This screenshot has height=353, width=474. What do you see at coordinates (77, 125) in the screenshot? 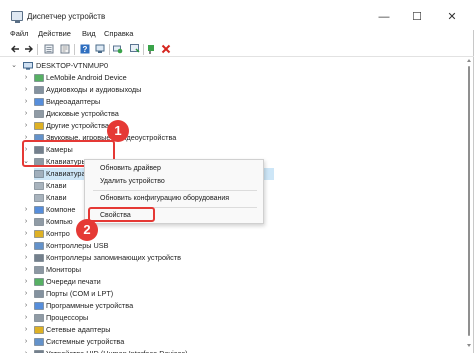
I see `tree-category-label: Другие устройства` at bounding box center [77, 125].